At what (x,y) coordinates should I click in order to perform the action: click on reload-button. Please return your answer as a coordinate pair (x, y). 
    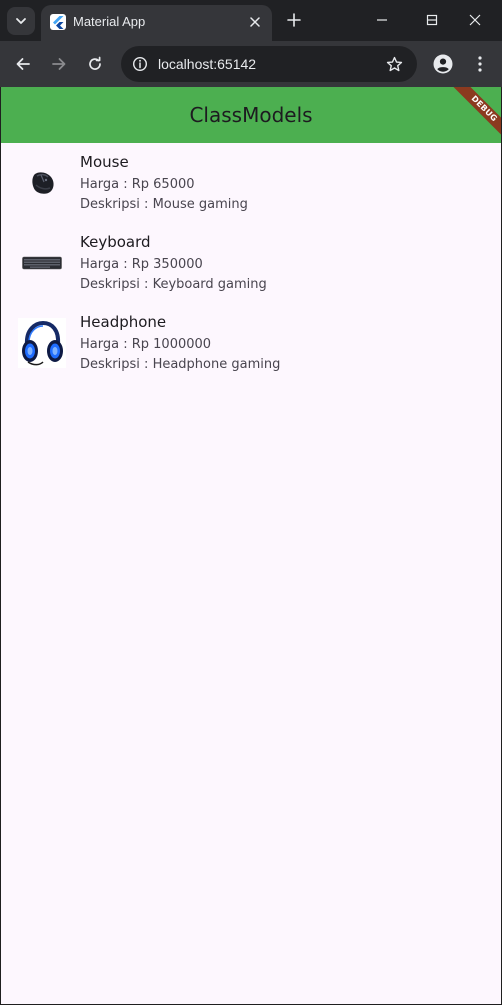
    Looking at the image, I should click on (95, 64).